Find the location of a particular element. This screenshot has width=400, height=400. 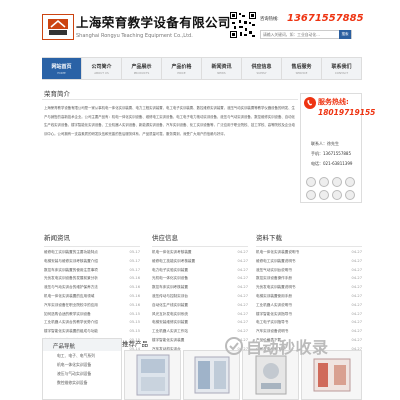

list-item: 机电一体化实训装置说明书 04-27 is located at coordinates (309, 254).